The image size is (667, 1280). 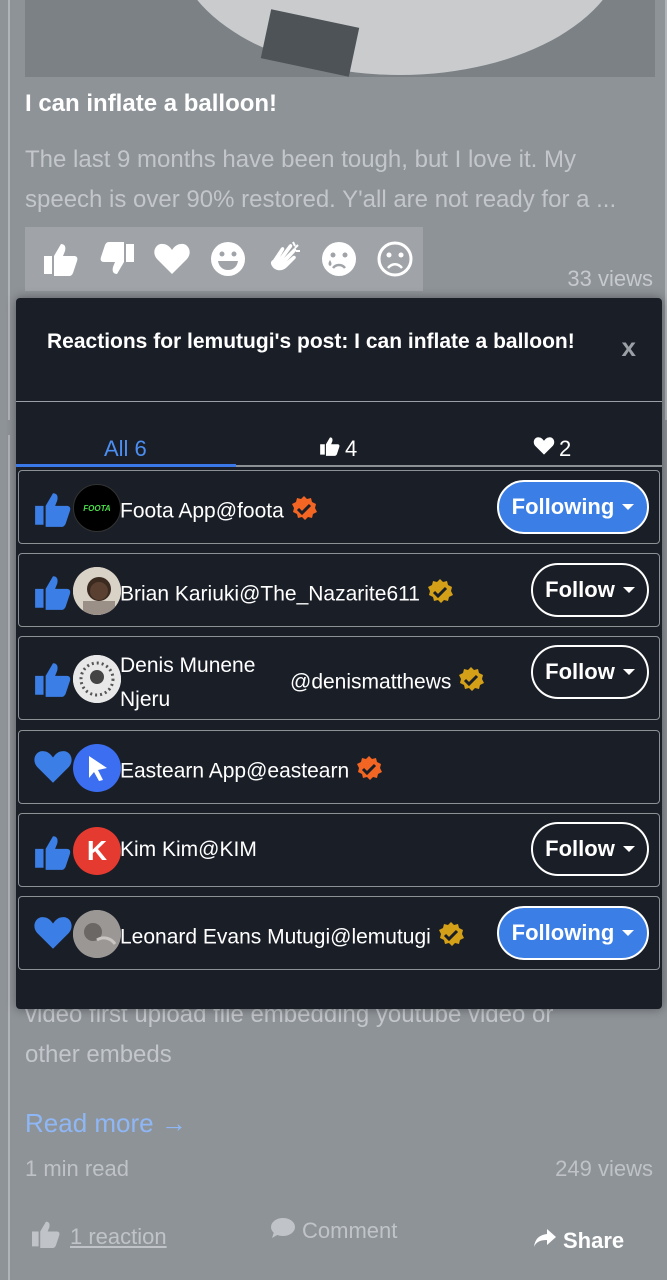 What do you see at coordinates (77, 1168) in the screenshot?
I see `read-time: 1 min read` at bounding box center [77, 1168].